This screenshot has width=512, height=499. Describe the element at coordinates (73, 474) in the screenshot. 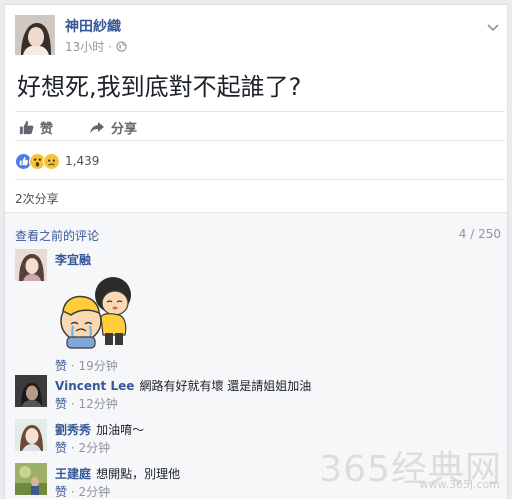

I see `commenter-name: 王建庭` at that location.